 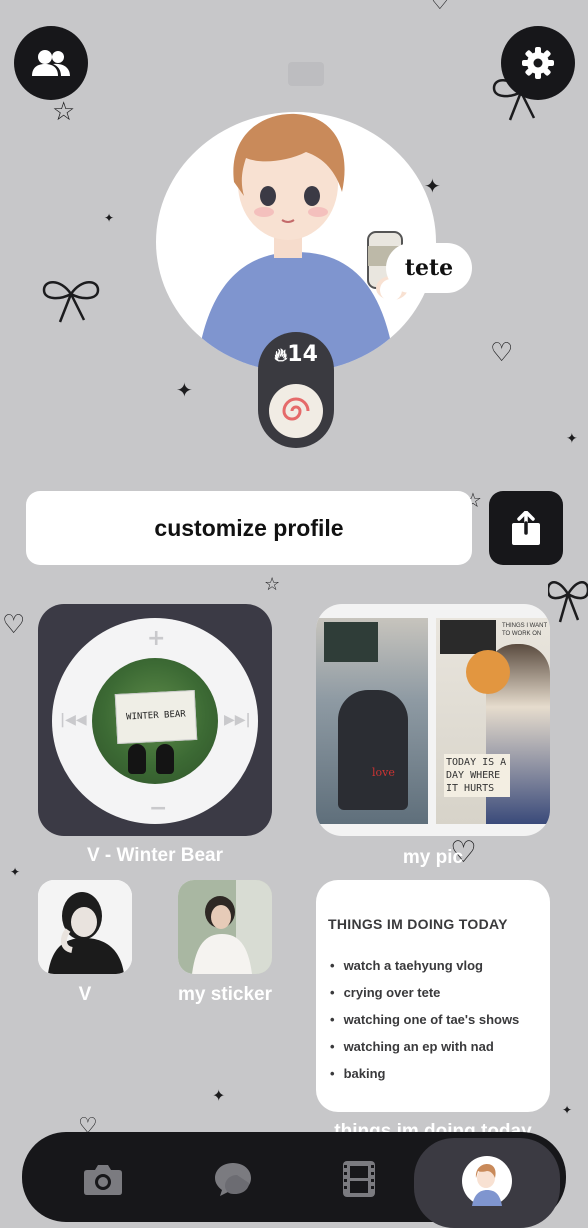 What do you see at coordinates (73, 720) in the screenshot?
I see `previous-track-icon: |◀◀` at bounding box center [73, 720].